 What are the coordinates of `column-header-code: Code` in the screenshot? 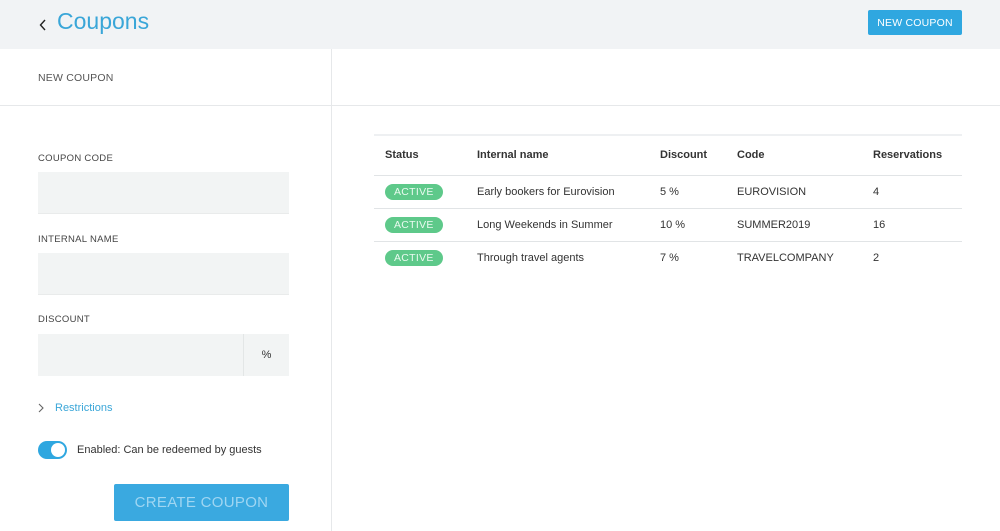 It's located at (805, 156).